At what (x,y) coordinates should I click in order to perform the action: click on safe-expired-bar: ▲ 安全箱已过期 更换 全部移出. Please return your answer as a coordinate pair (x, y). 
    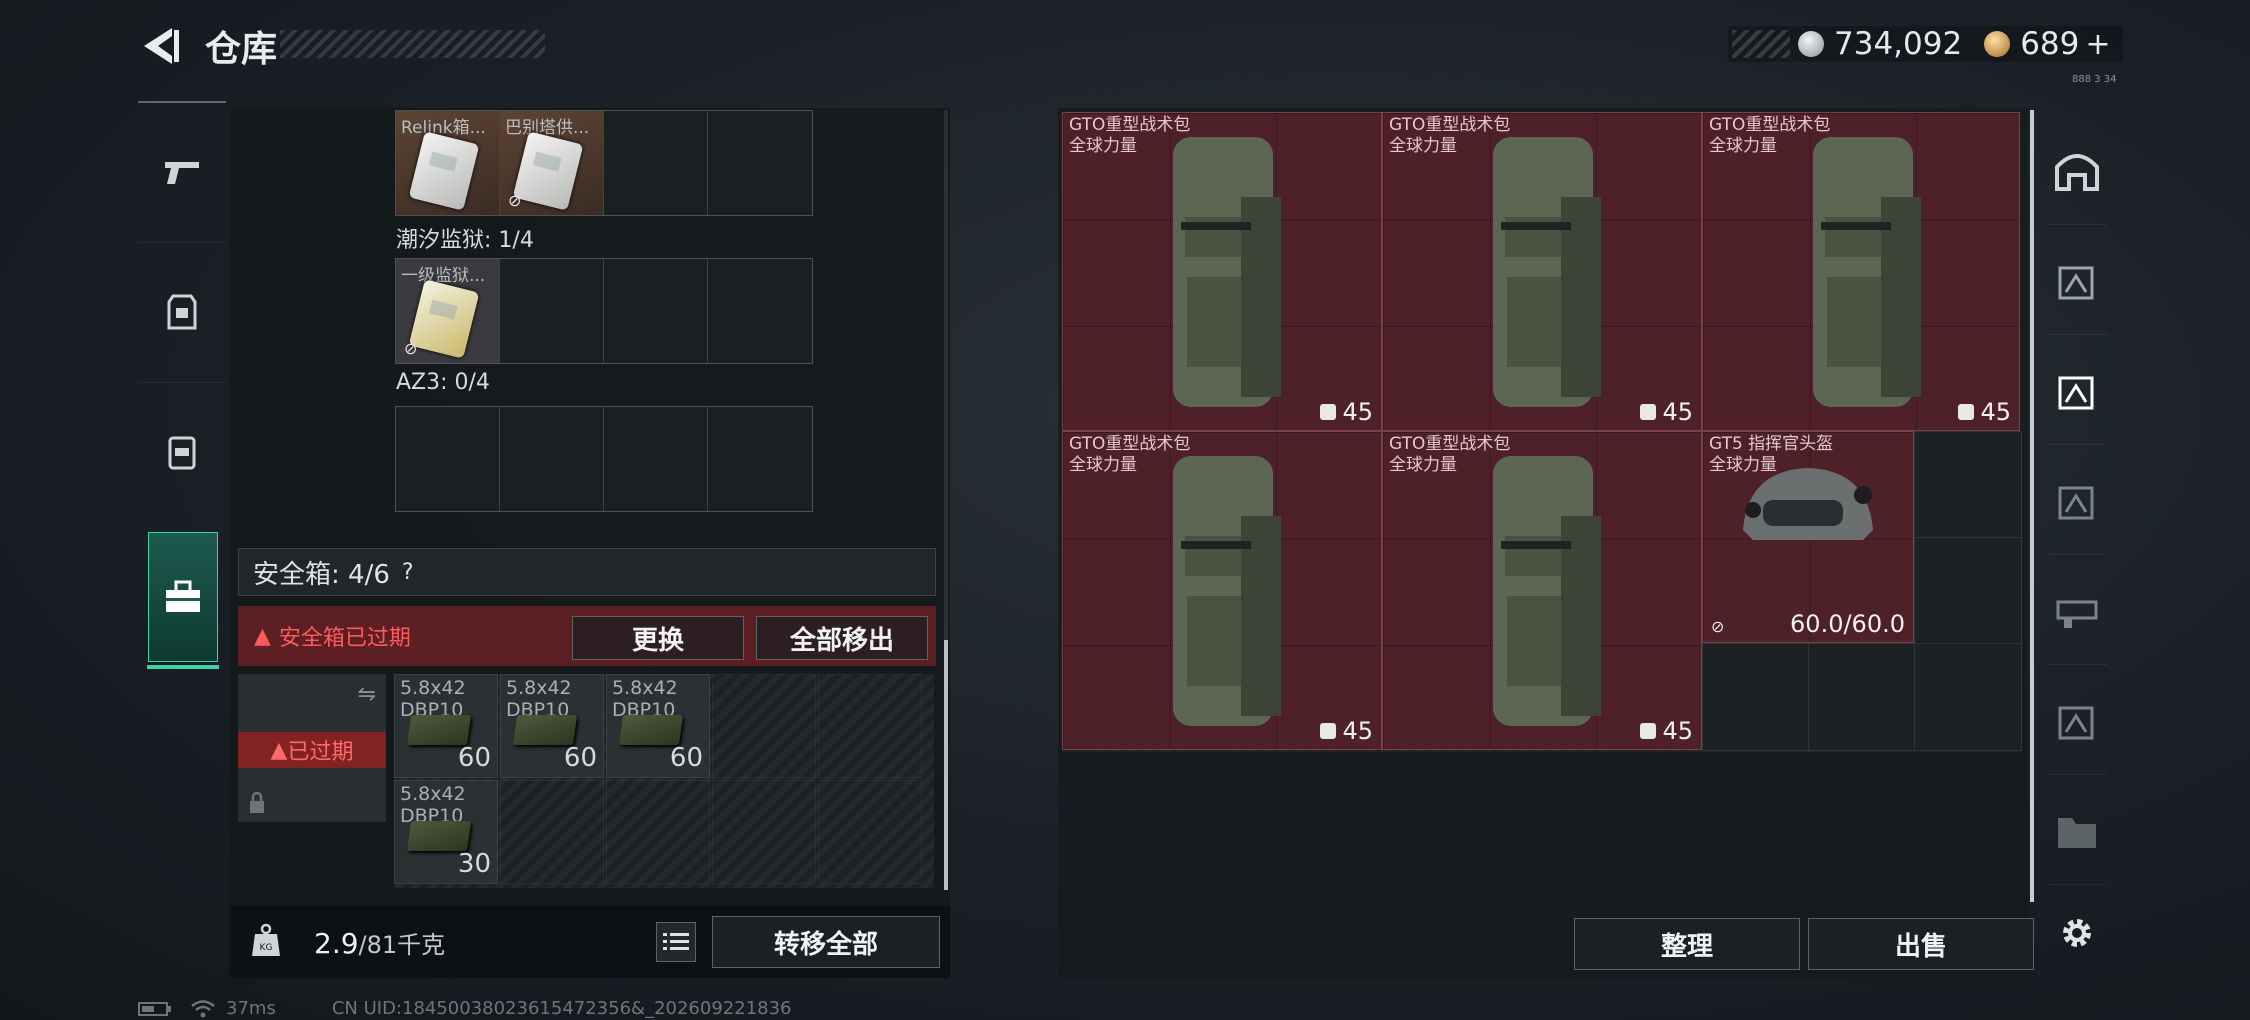
    Looking at the image, I should click on (587, 636).